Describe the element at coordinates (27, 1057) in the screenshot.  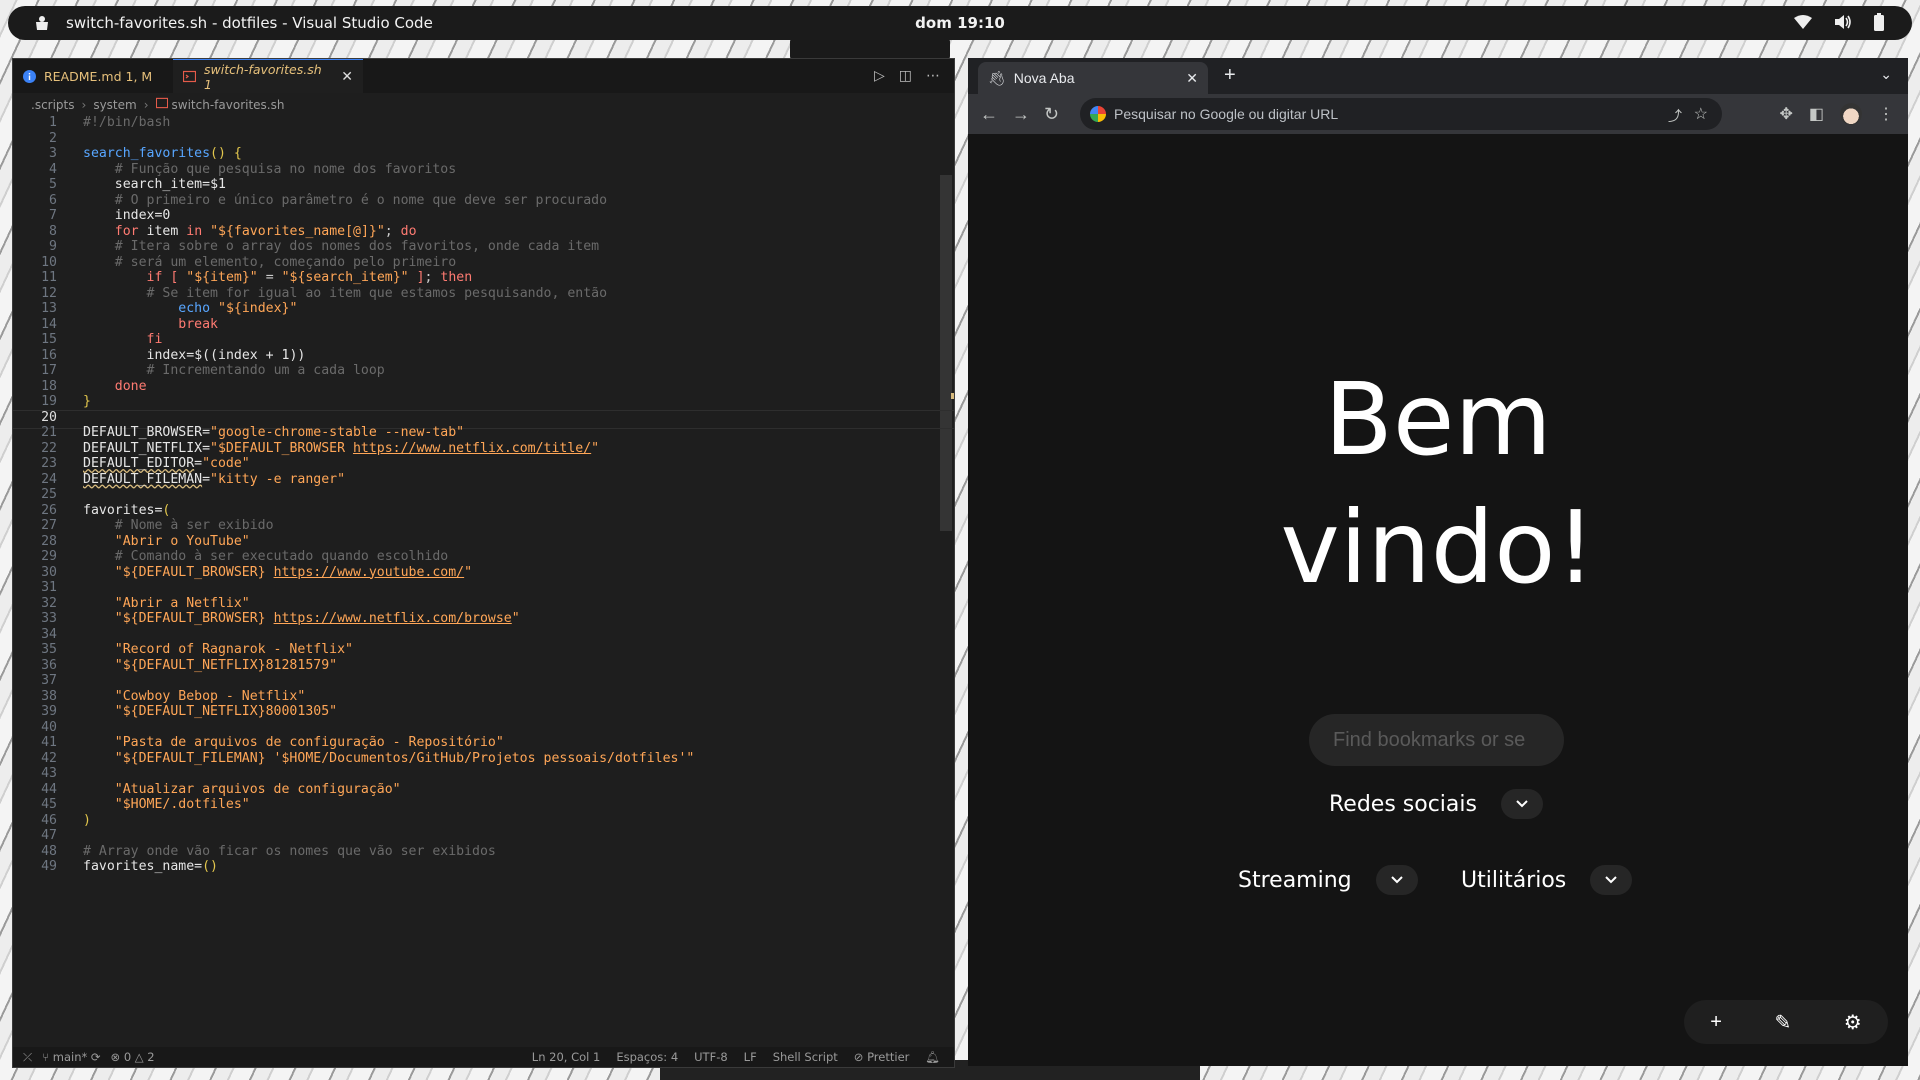
I see `remote-icon: ⤫` at that location.